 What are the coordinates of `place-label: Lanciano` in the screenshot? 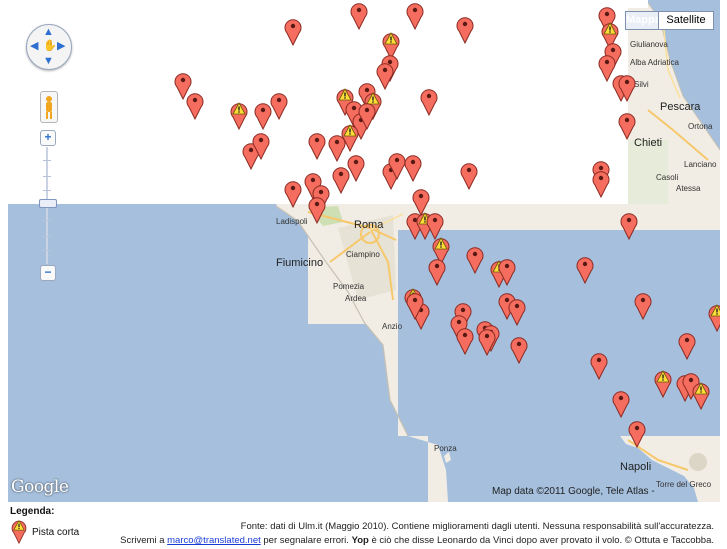 It's located at (700, 164).